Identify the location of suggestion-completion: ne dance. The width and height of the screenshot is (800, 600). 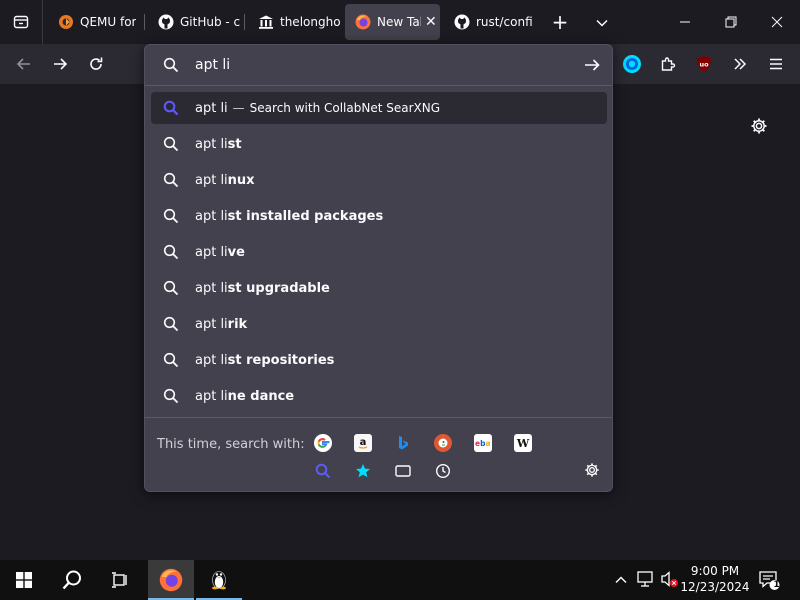
(261, 396).